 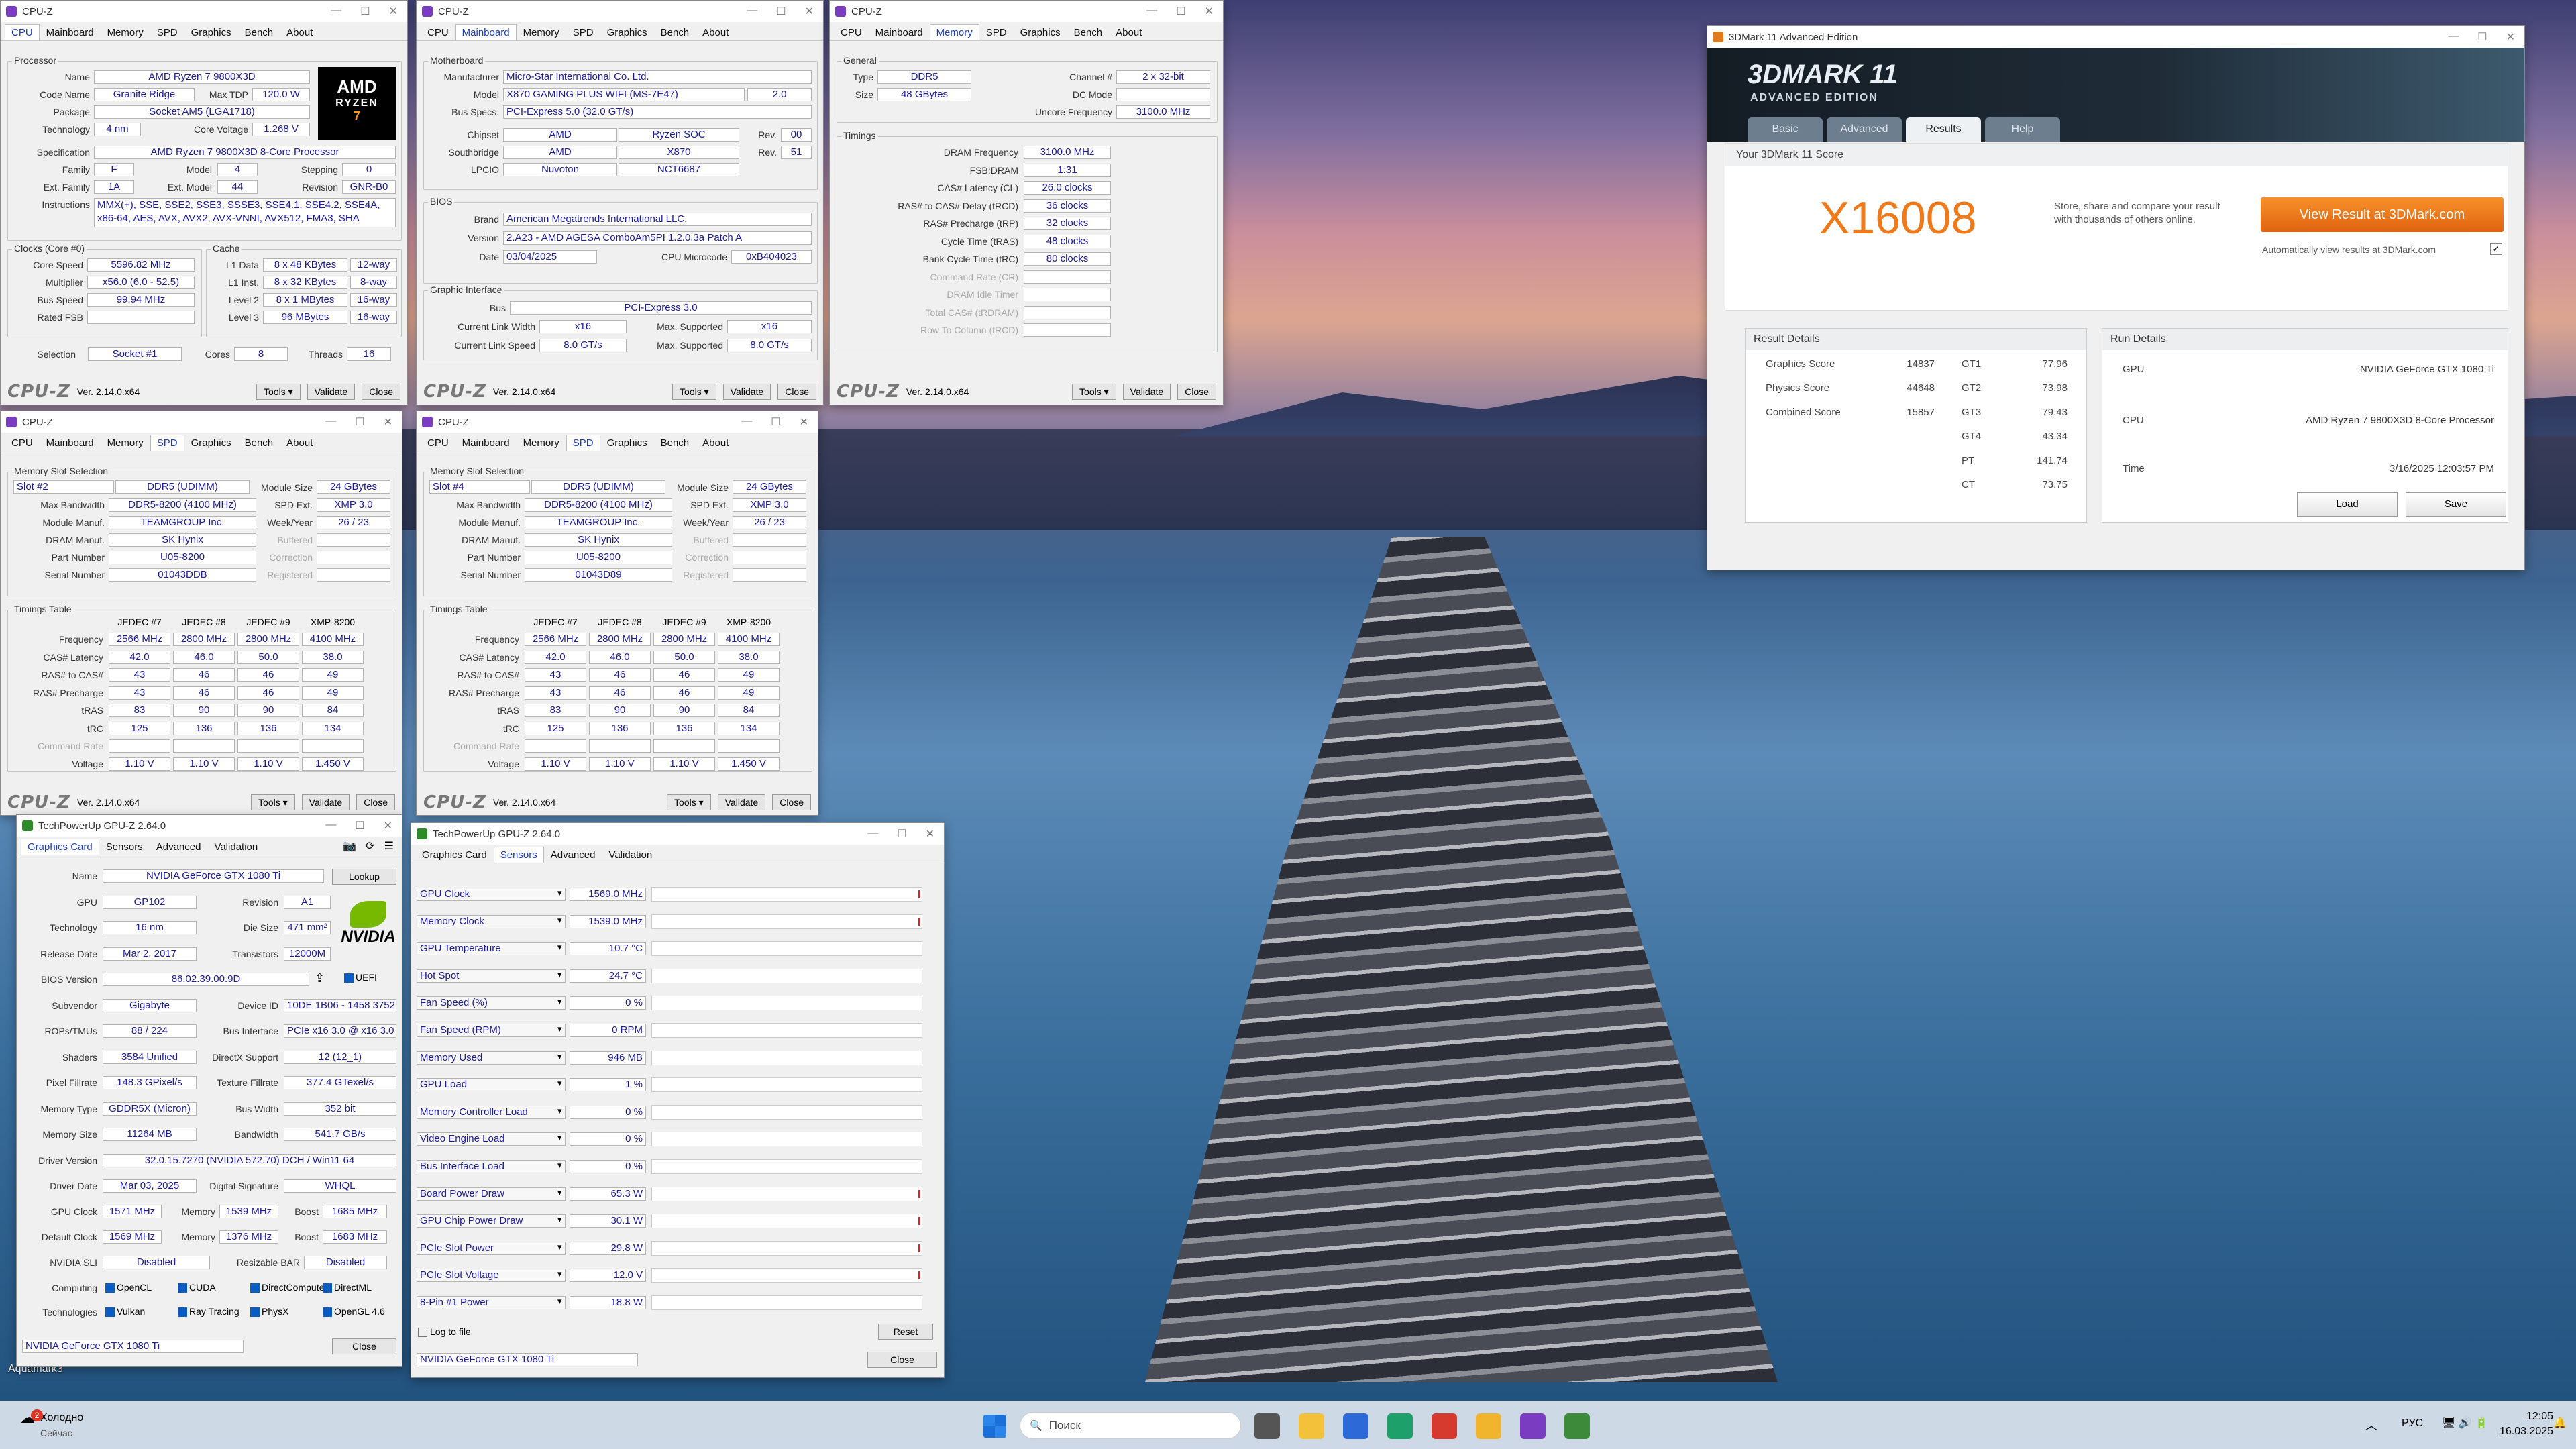 What do you see at coordinates (905, 1332) in the screenshot?
I see `reset-button: Reset` at bounding box center [905, 1332].